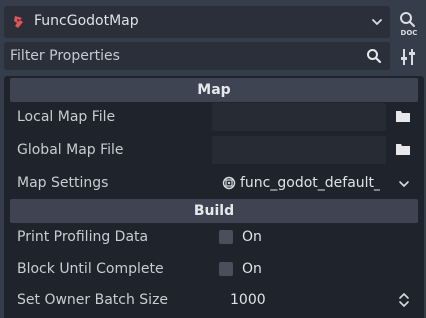  I want to click on node-selector-row: FuncGodotMap DOC, so click(213, 22).